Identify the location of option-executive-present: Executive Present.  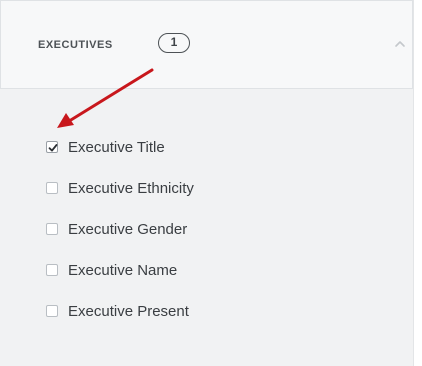
(117, 311).